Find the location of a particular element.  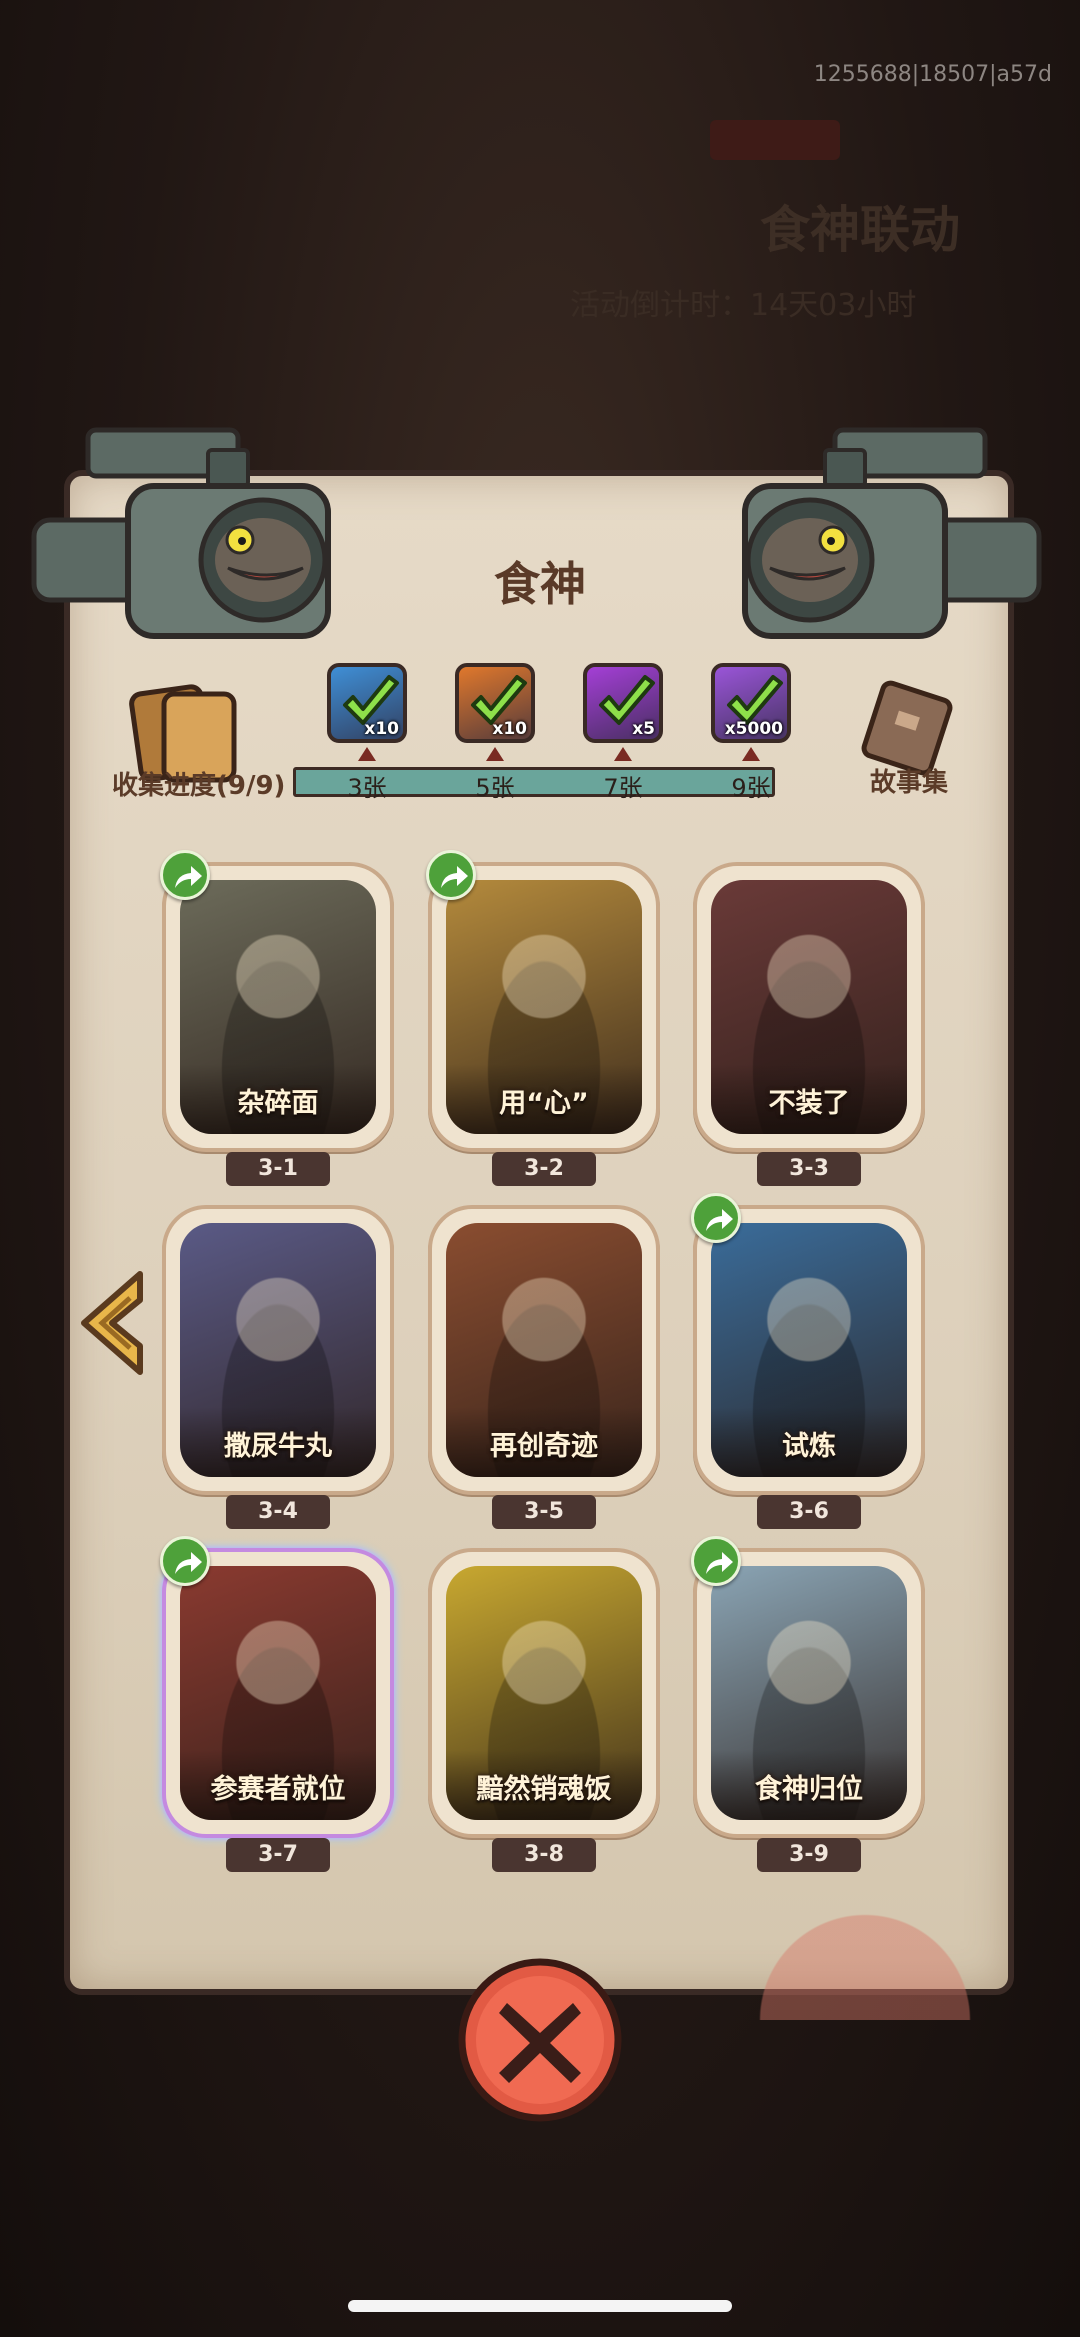

card-code-label: 3-6 is located at coordinates (809, 1512).